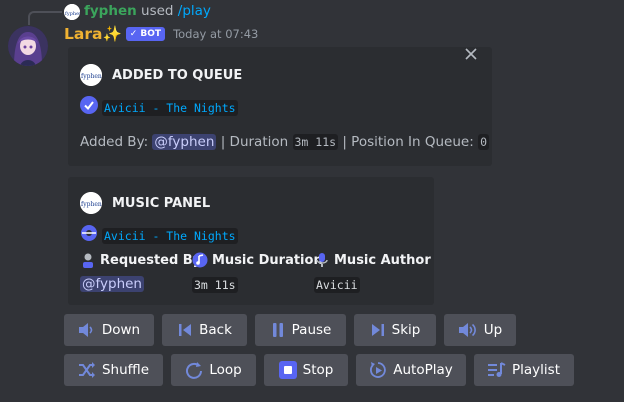 This screenshot has height=402, width=624. I want to click on loop-icon, so click(194, 370).